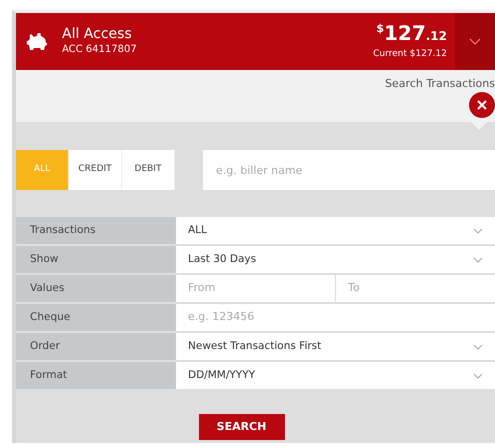 The width and height of the screenshot is (495, 446). I want to click on select-field: ALL, so click(335, 230).